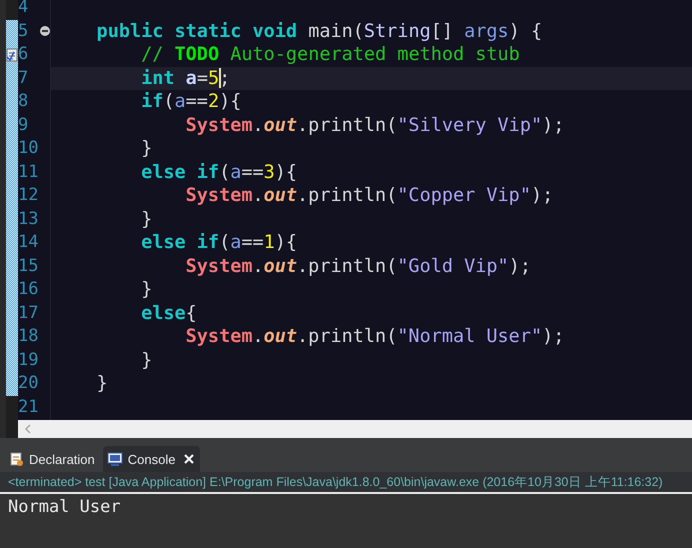  Describe the element at coordinates (151, 459) in the screenshot. I see `view-tab: Console` at that location.